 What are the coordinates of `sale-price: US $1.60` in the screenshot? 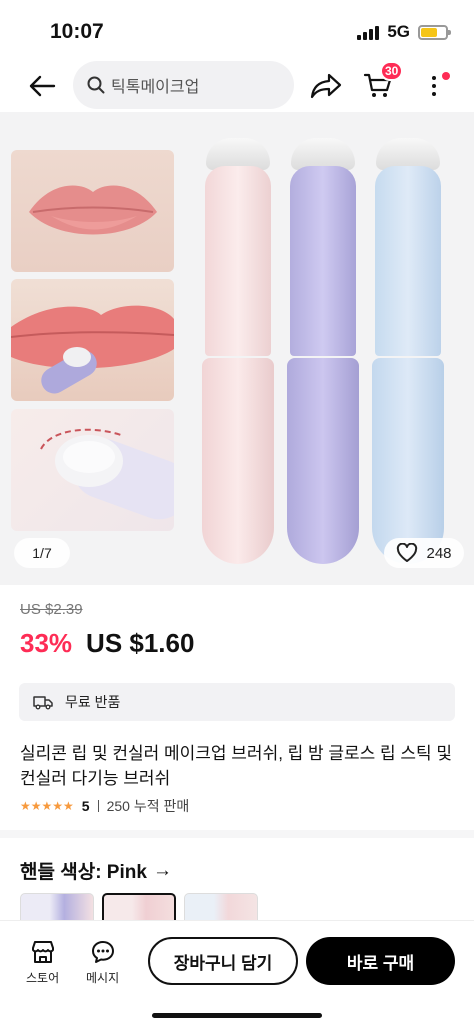 It's located at (140, 643).